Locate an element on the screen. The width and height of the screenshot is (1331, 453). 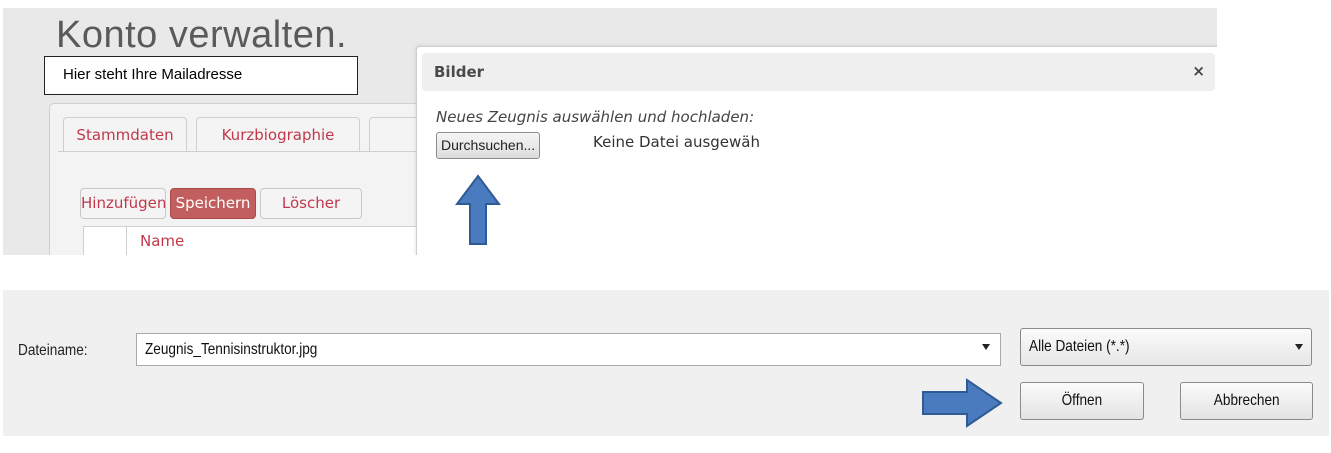
cancel-button-label: Abbrechen is located at coordinates (1246, 400).